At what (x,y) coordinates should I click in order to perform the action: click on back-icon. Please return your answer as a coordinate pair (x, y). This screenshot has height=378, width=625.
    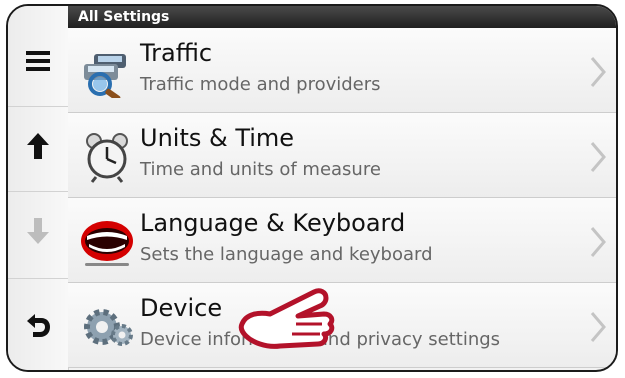
    Looking at the image, I should click on (38, 325).